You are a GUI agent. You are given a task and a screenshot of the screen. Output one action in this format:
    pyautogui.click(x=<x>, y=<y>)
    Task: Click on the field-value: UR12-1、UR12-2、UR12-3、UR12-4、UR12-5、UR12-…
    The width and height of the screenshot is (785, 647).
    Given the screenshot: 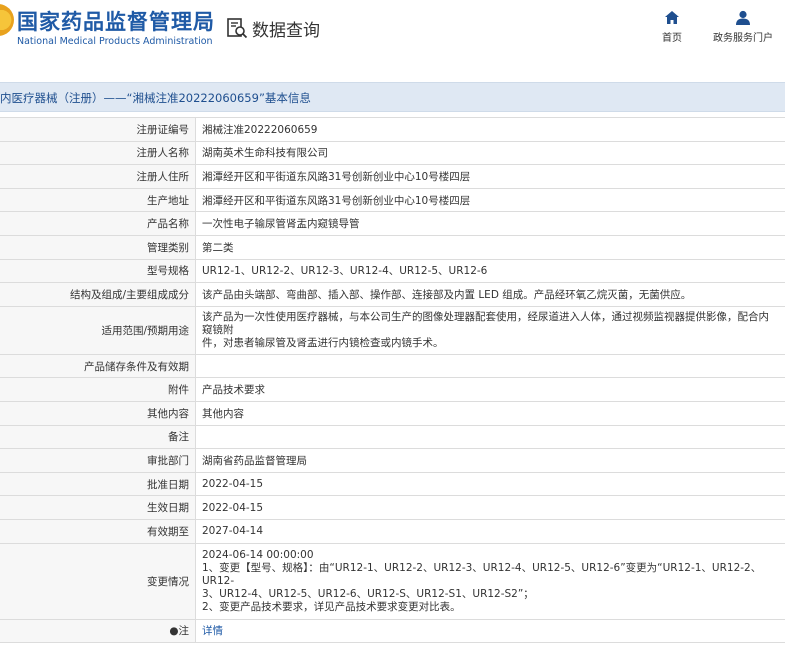 What is the action you would take?
    pyautogui.click(x=490, y=271)
    